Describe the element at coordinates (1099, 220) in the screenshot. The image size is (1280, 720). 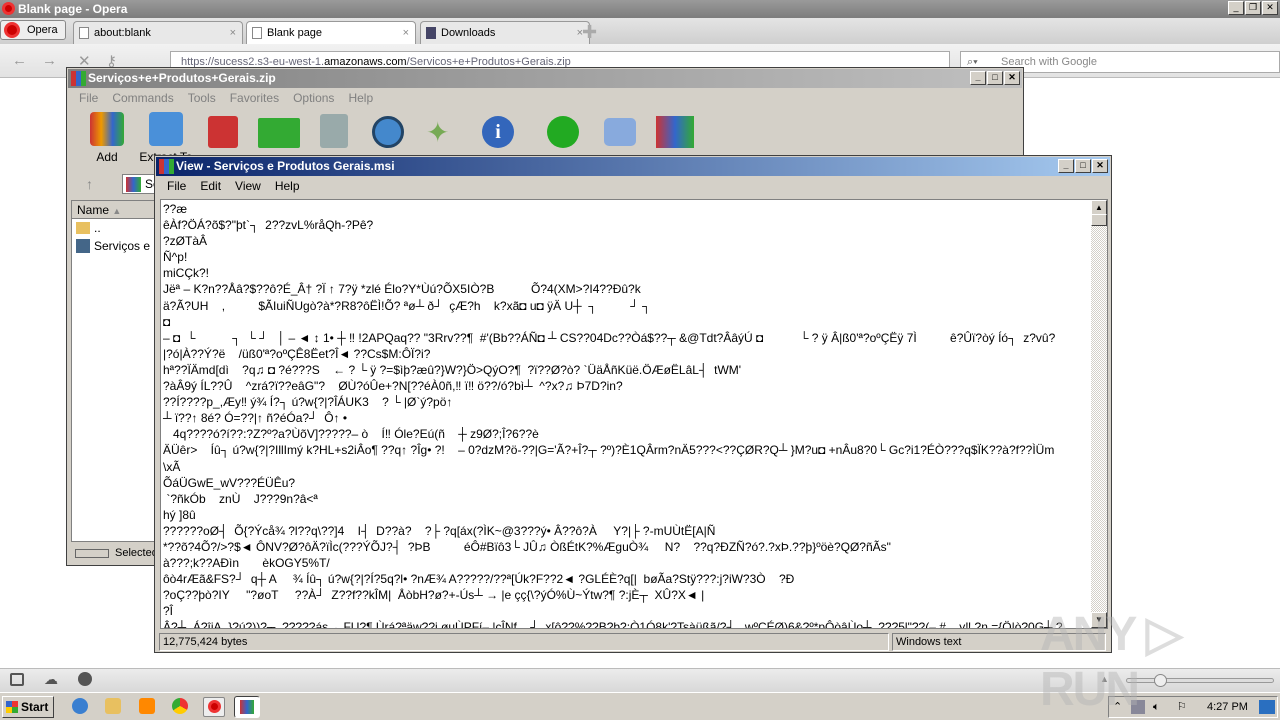
I see `scroll-thumb` at that location.